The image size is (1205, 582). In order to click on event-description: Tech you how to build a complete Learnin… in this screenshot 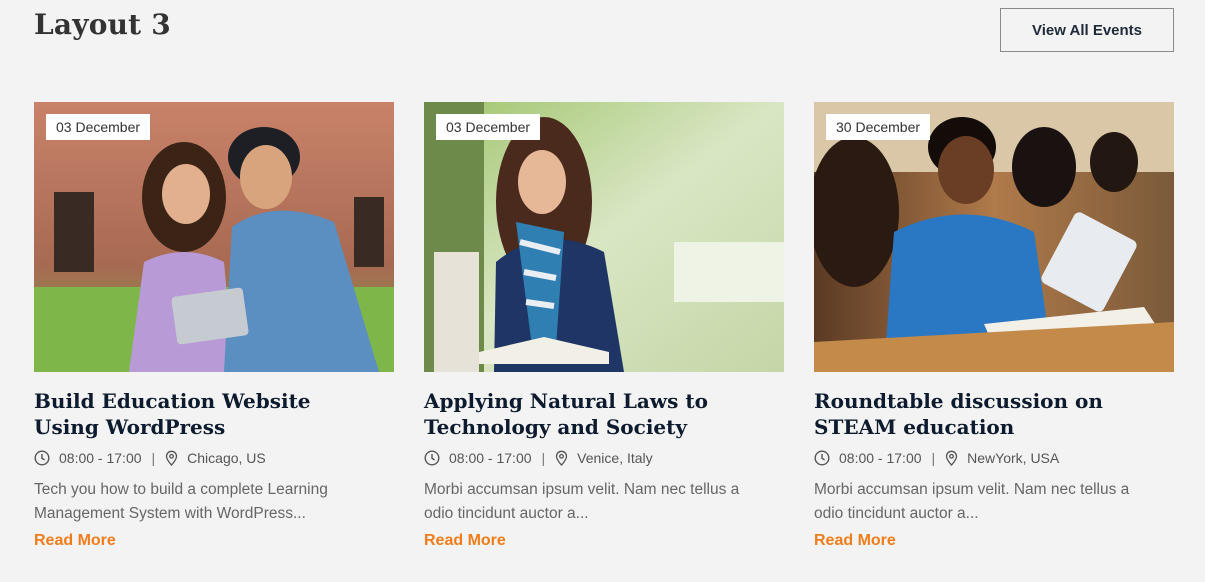, I will do `click(181, 501)`.